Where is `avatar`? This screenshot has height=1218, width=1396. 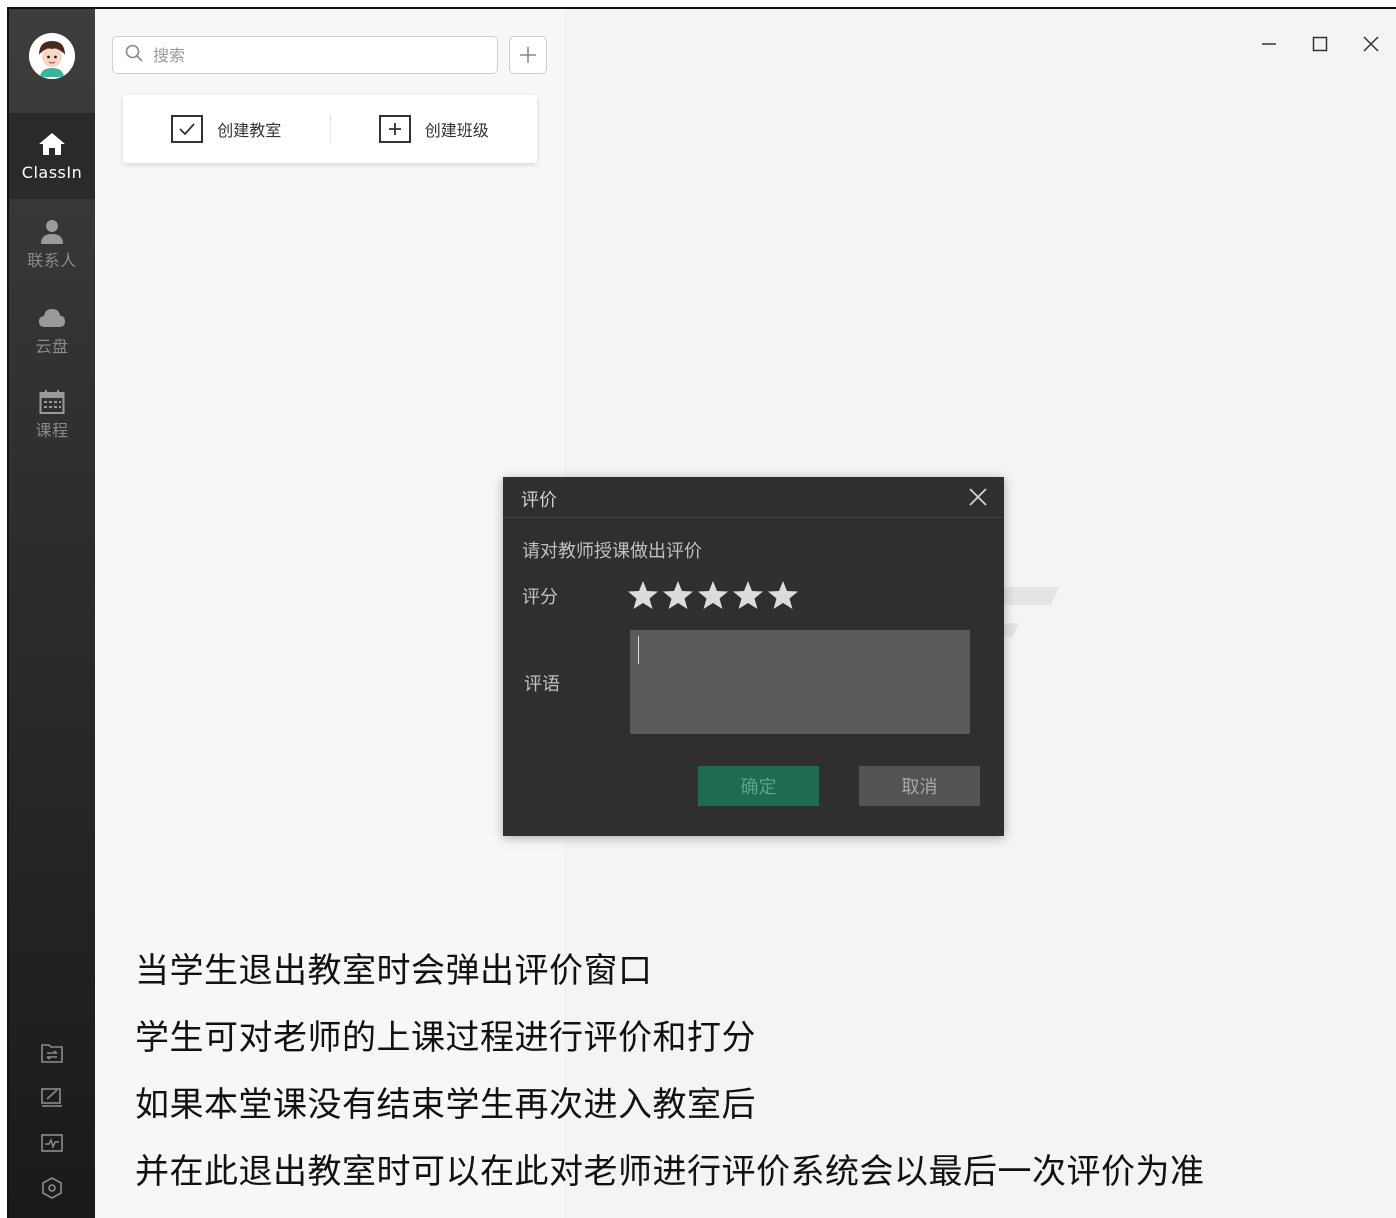 avatar is located at coordinates (52, 56).